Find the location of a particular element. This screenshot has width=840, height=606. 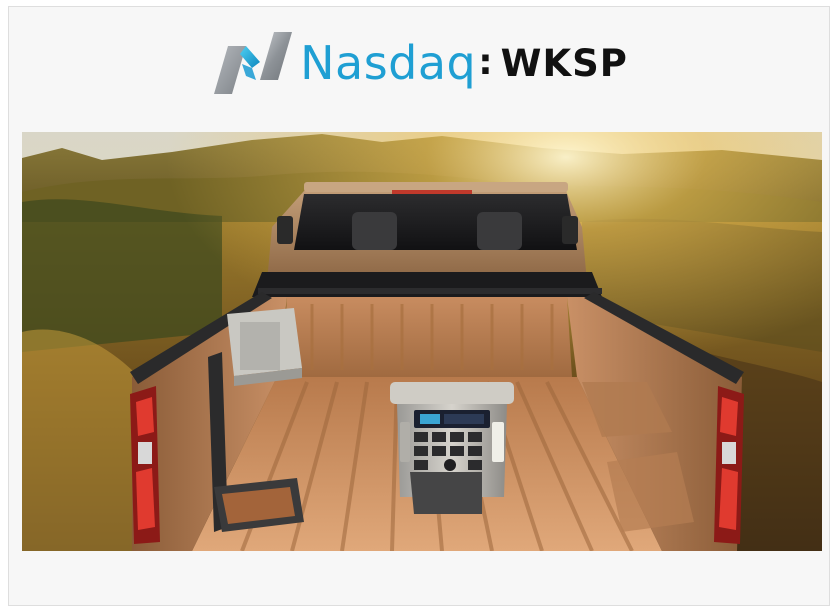

nasdaq-logo-mark-icon is located at coordinates (253, 63).